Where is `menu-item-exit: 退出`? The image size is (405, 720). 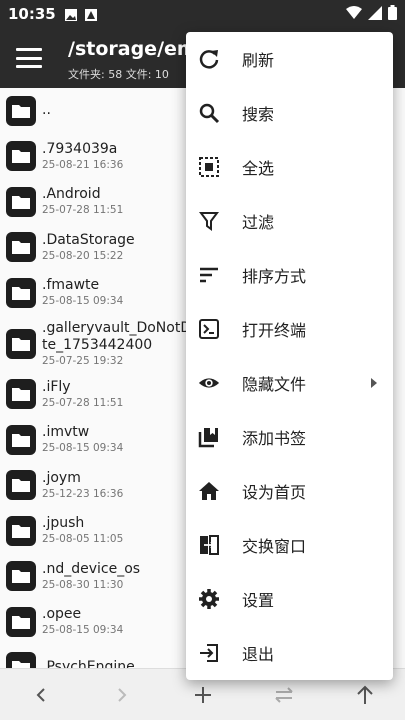
menu-item-exit: 退出 is located at coordinates (289, 653).